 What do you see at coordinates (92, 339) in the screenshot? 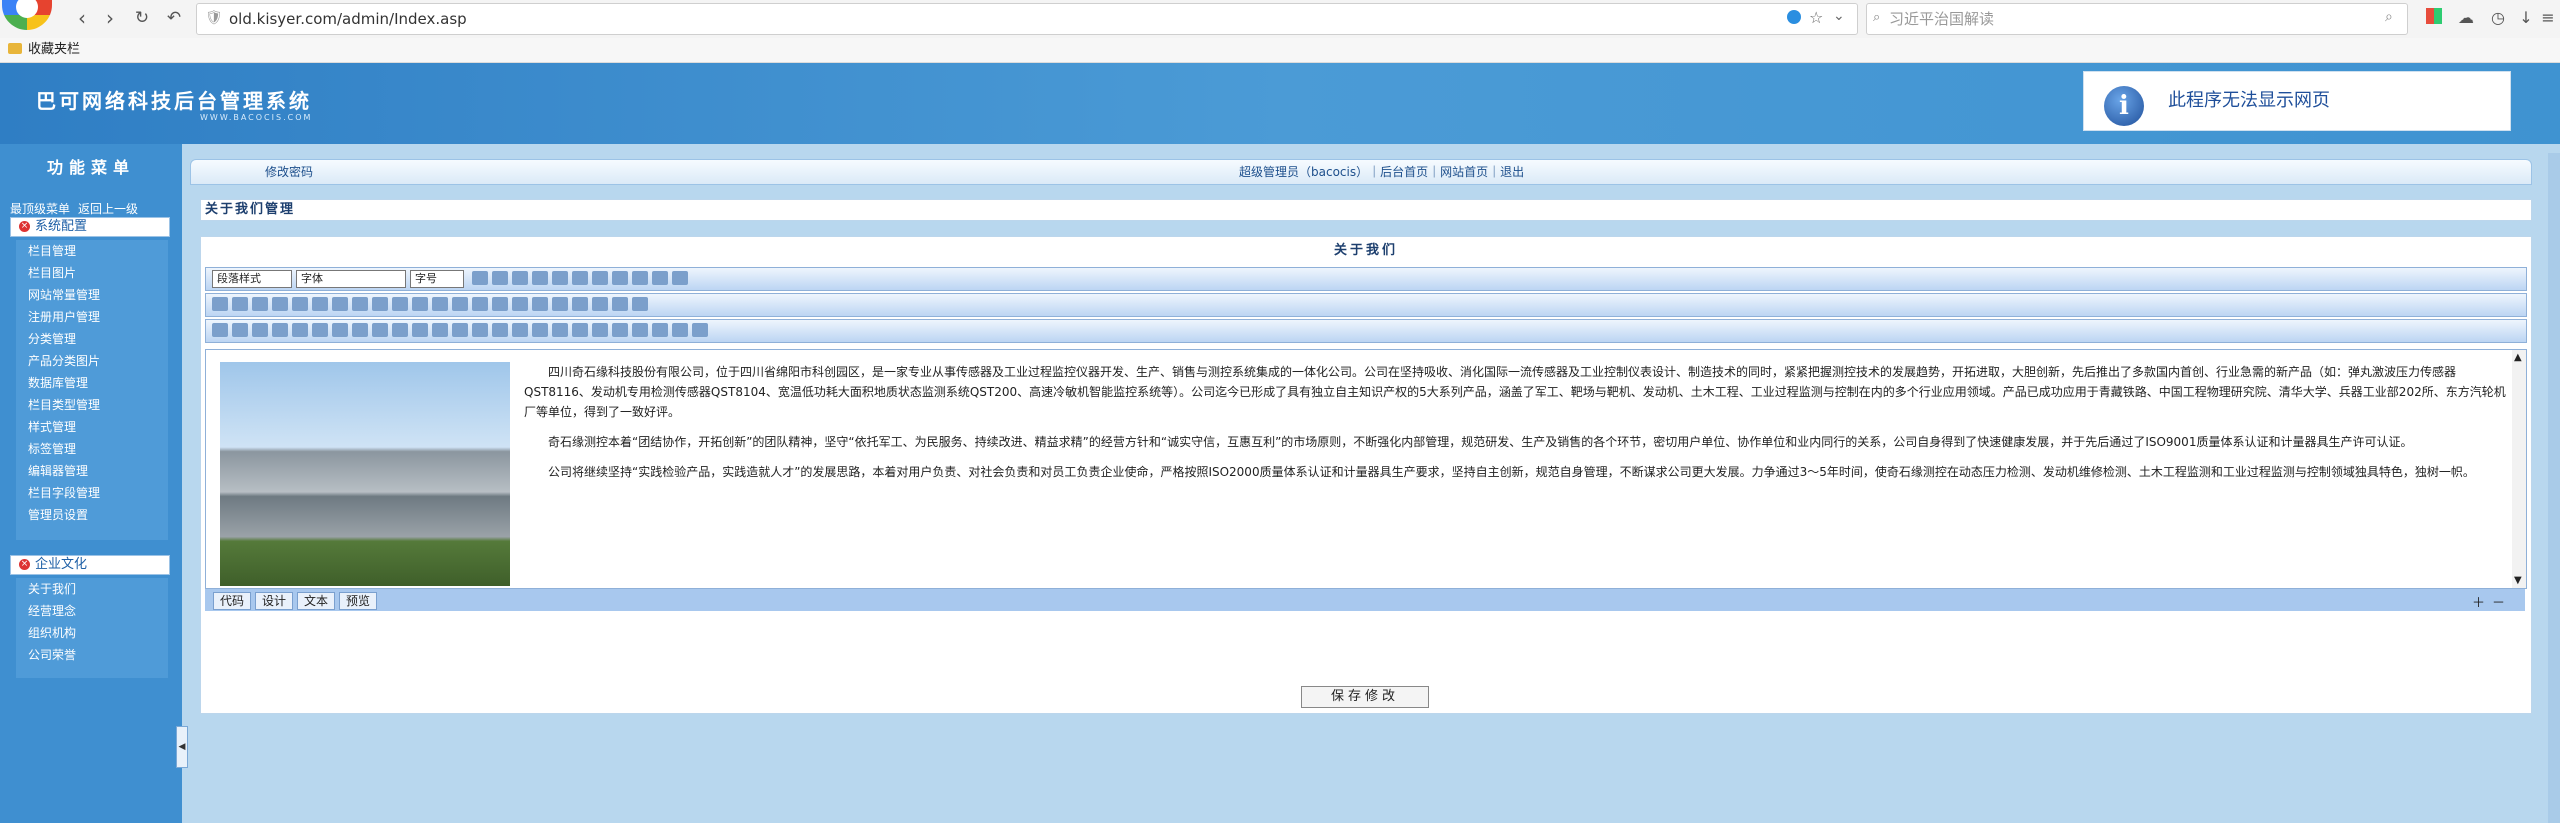
I see `sidebar-item: 分类管理` at bounding box center [92, 339].